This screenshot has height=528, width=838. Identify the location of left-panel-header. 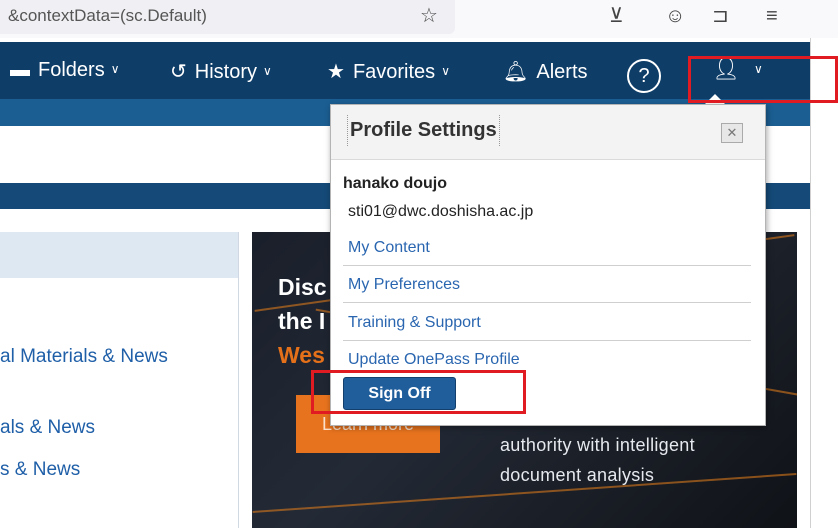
(119, 255).